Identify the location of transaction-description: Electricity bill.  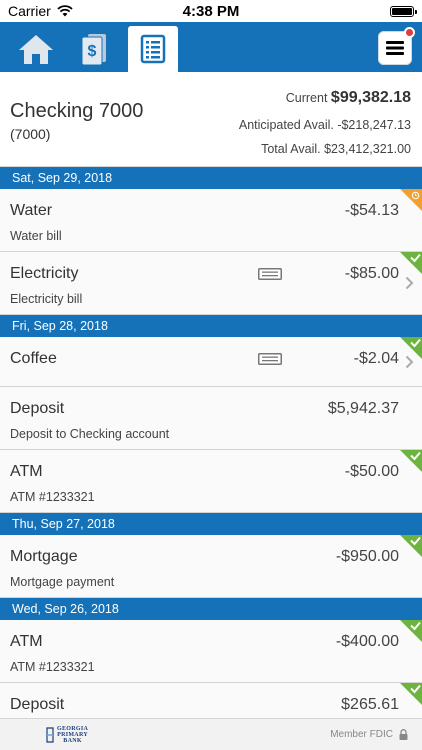
(46, 299).